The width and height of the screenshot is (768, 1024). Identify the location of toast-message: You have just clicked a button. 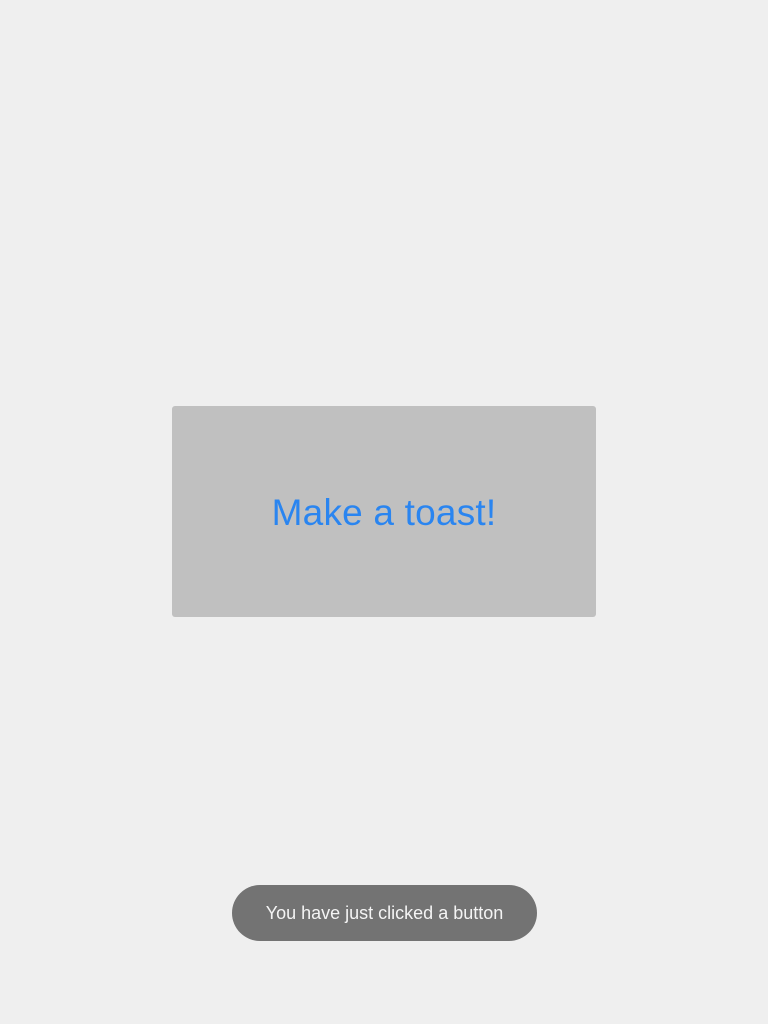
(384, 913).